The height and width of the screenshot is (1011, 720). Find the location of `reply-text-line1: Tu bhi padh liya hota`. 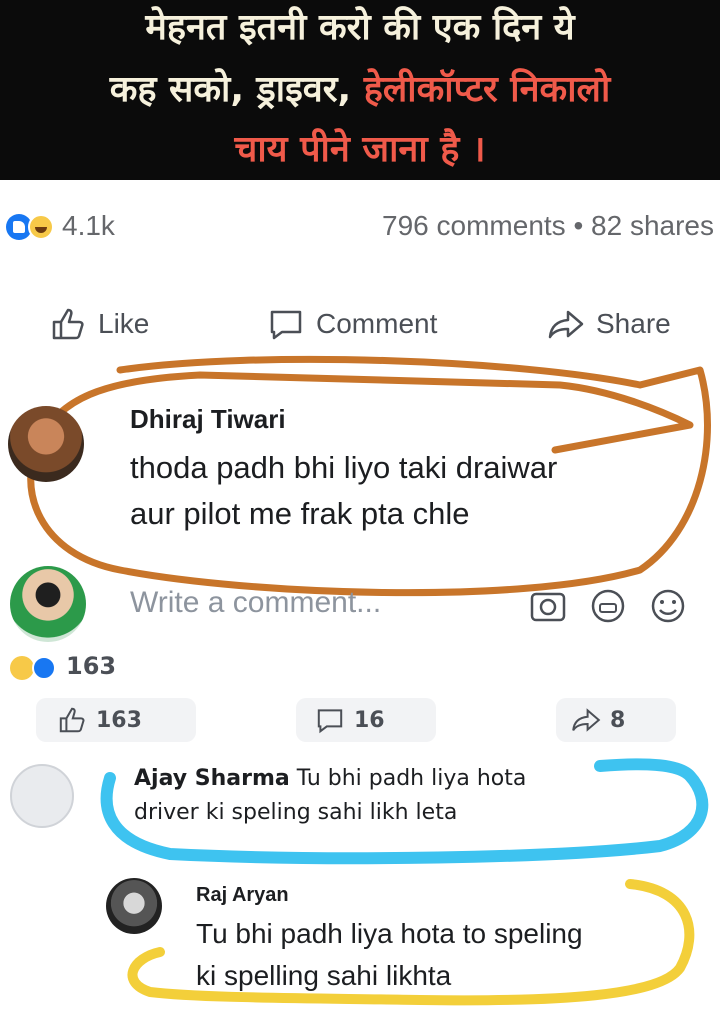

reply-text-line1: Tu bhi padh liya hota is located at coordinates (411, 778).